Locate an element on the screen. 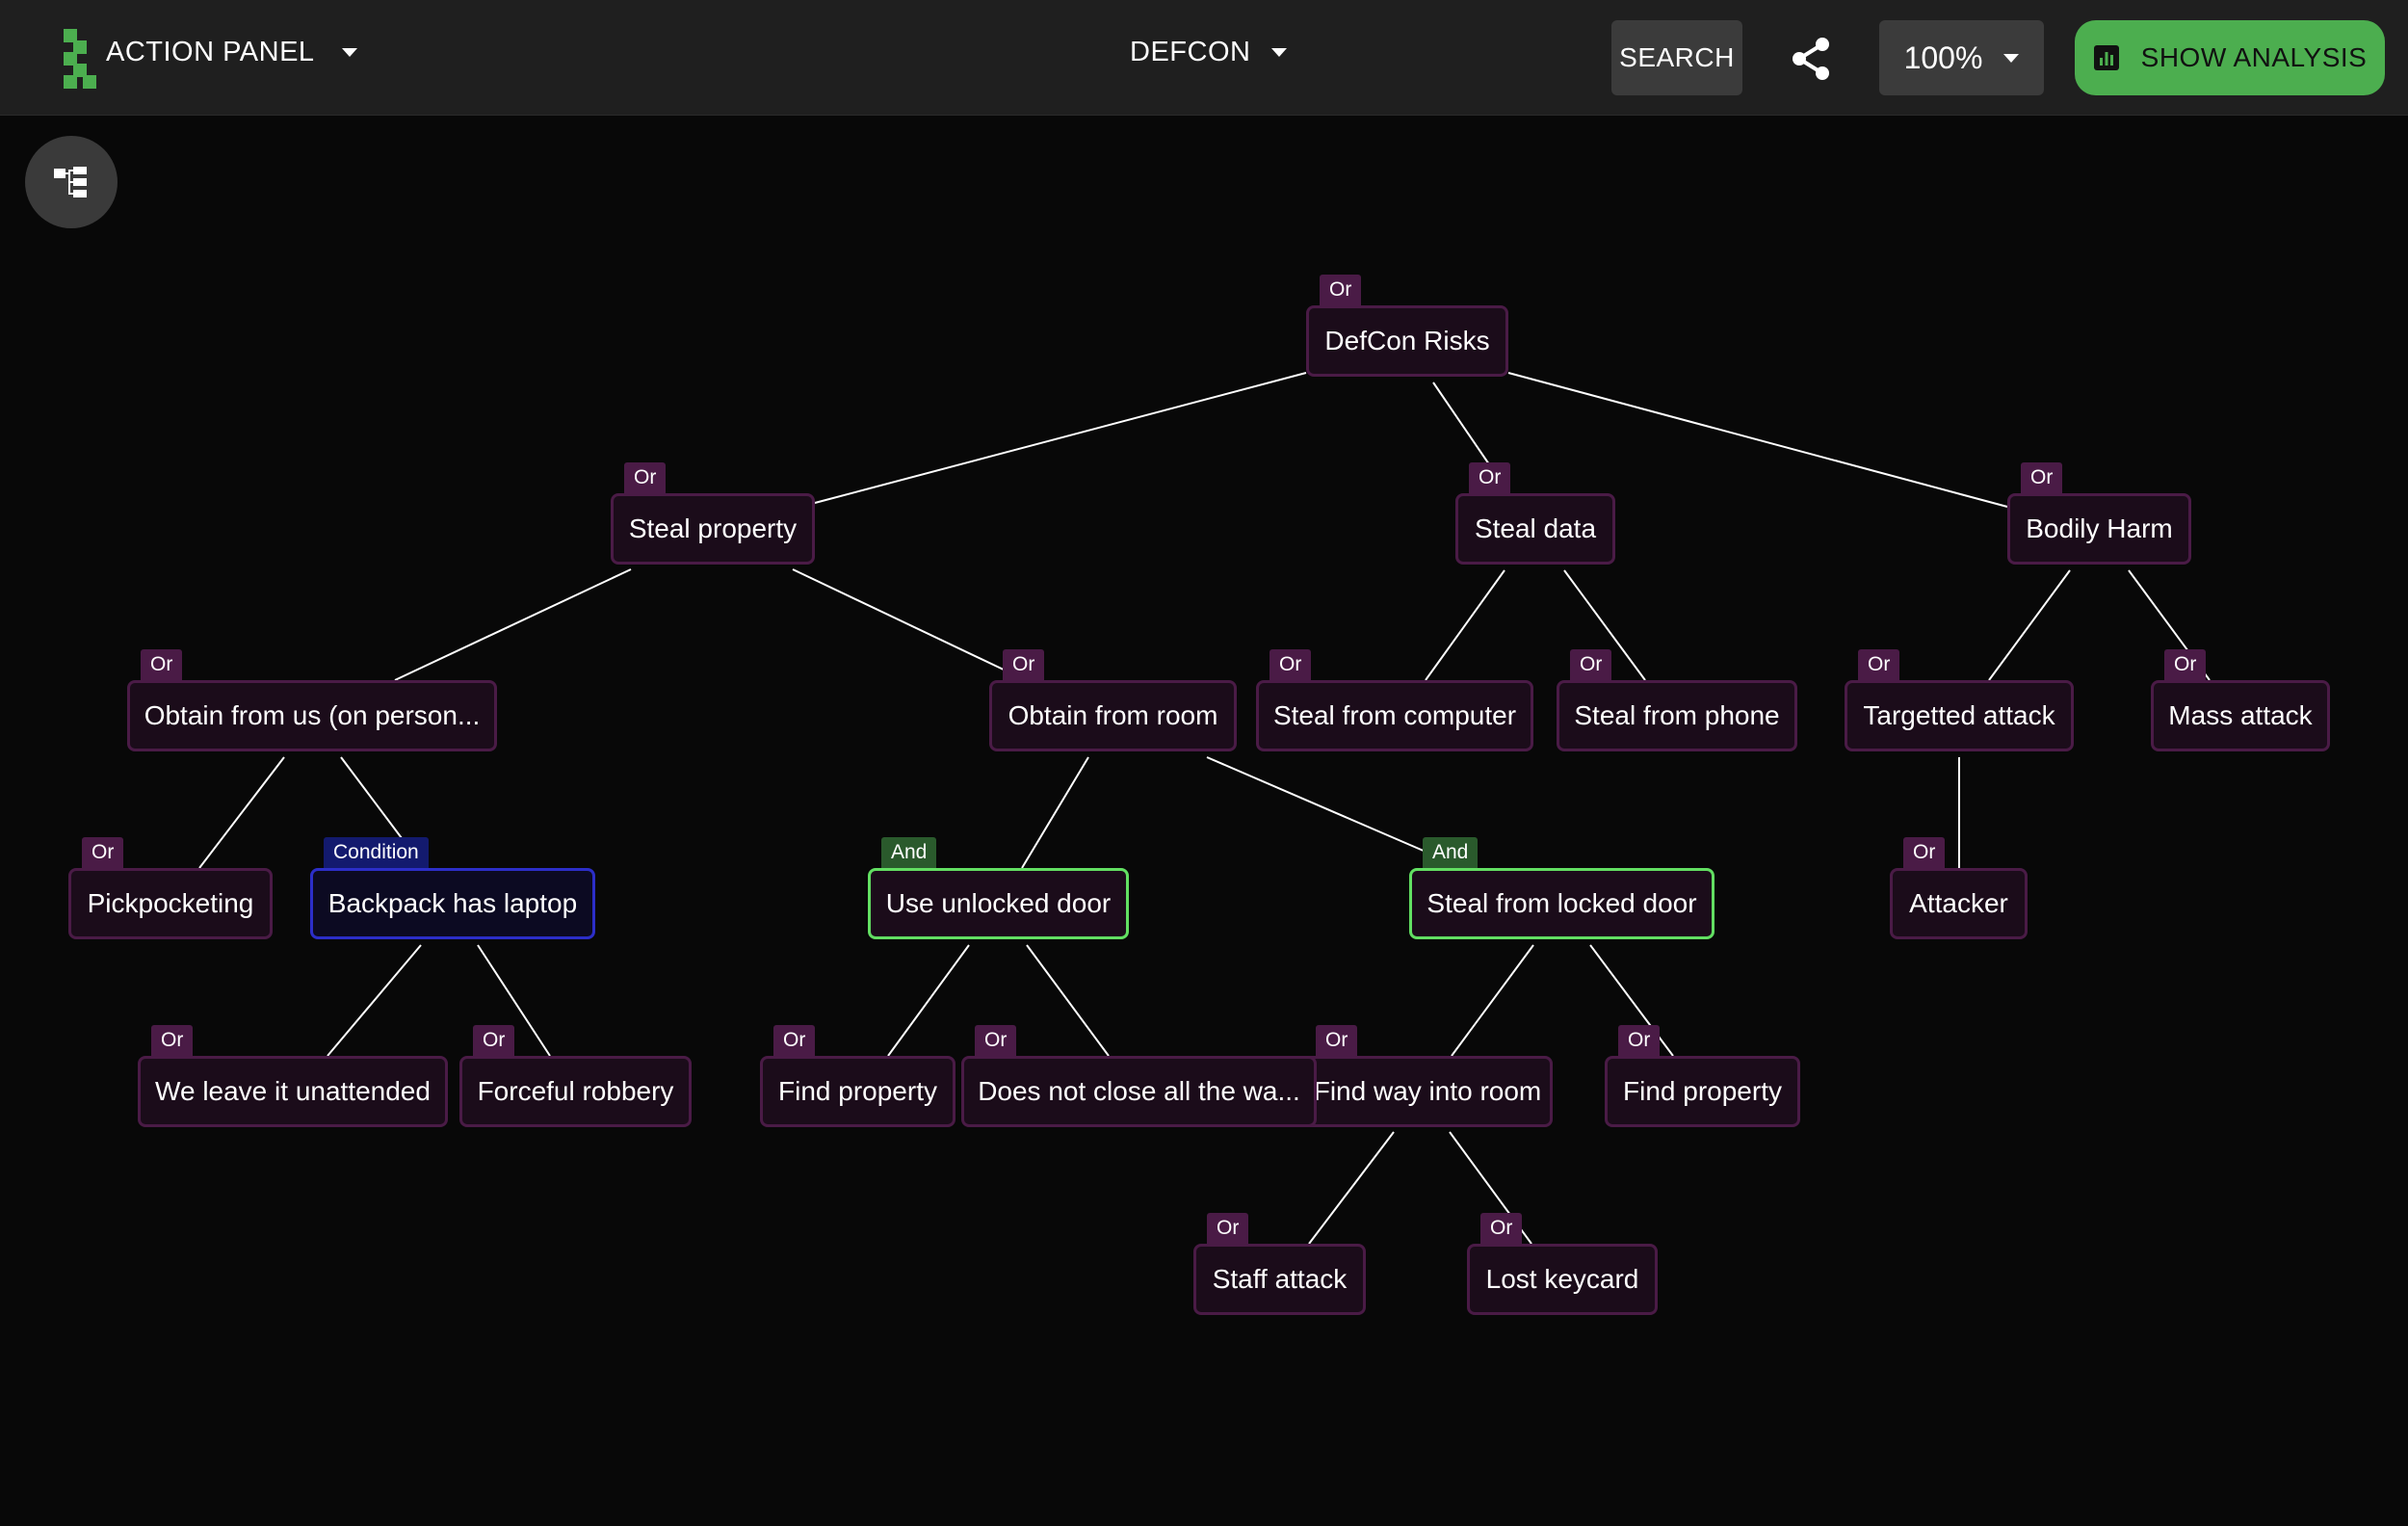 The width and height of the screenshot is (2408, 1526). node-label: Steal from locked door is located at coordinates (1561, 903).